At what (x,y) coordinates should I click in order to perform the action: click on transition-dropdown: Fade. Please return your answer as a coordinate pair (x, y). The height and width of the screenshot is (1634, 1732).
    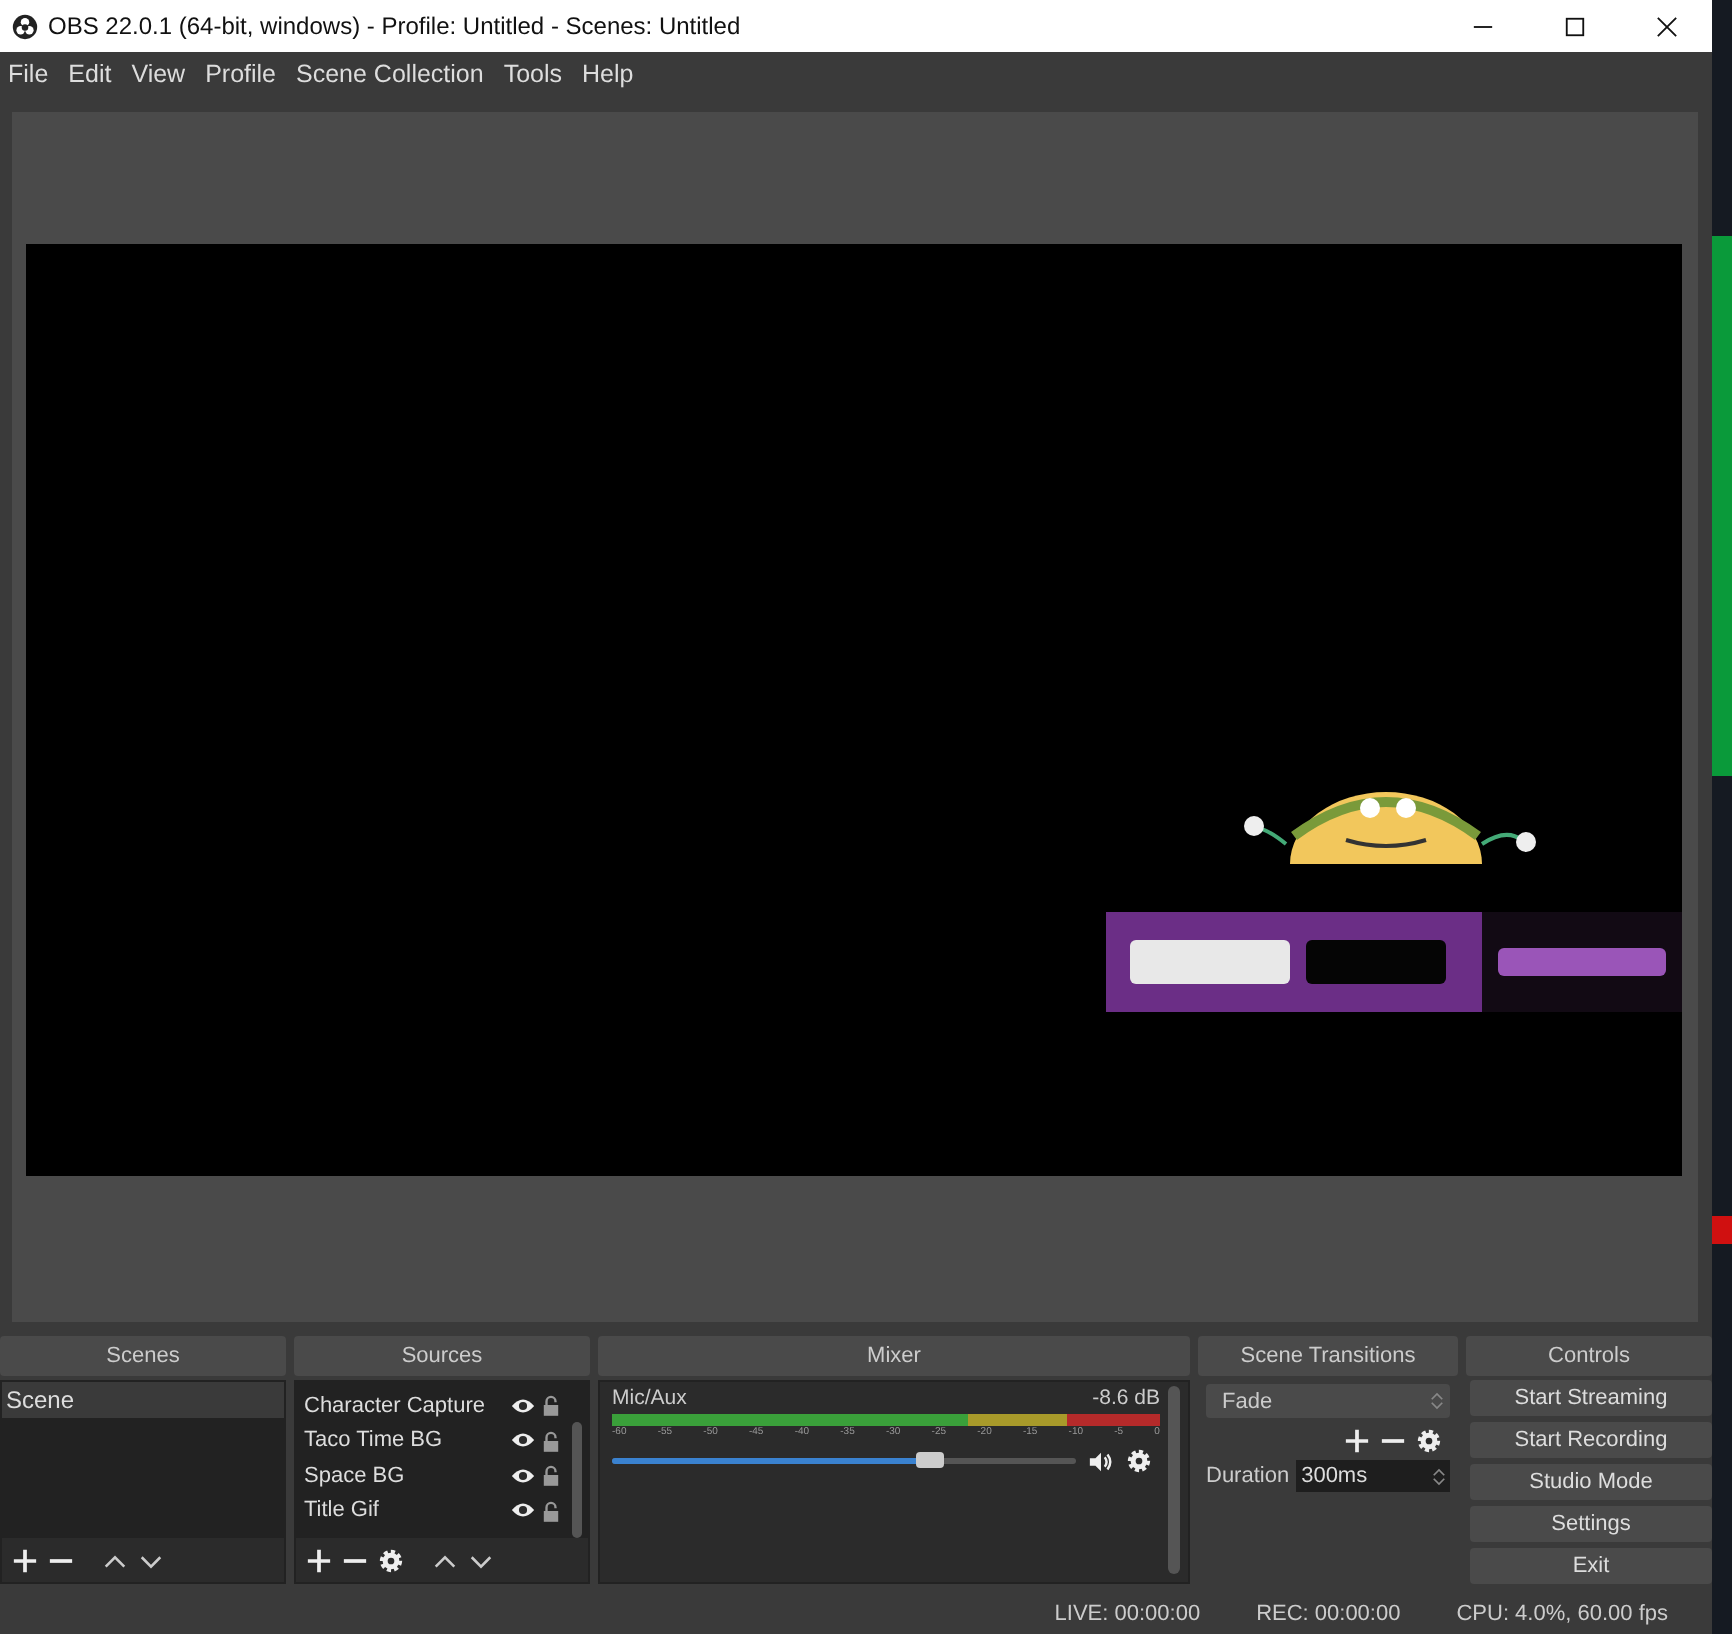
    Looking at the image, I should click on (1328, 1401).